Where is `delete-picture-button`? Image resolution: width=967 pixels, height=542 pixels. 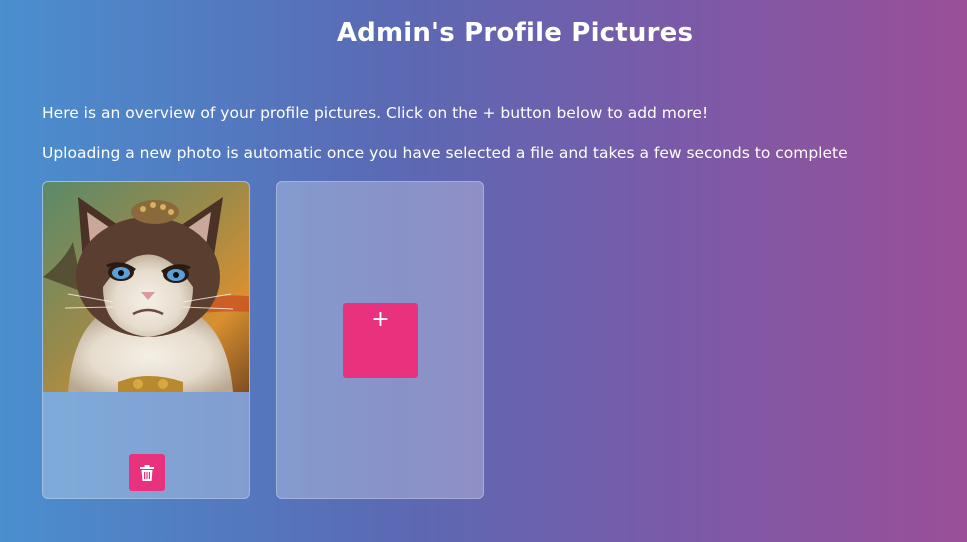 delete-picture-button is located at coordinates (147, 472).